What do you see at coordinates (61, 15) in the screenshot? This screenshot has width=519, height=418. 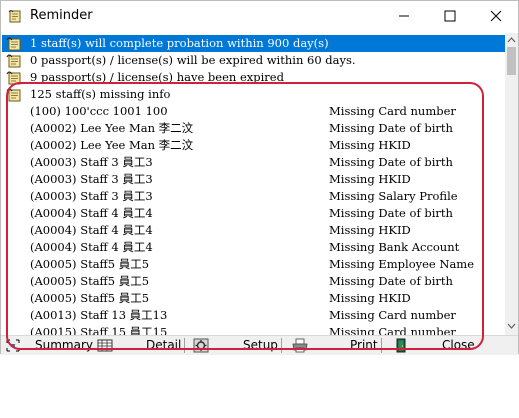 I see `window-title: Reminder` at bounding box center [61, 15].